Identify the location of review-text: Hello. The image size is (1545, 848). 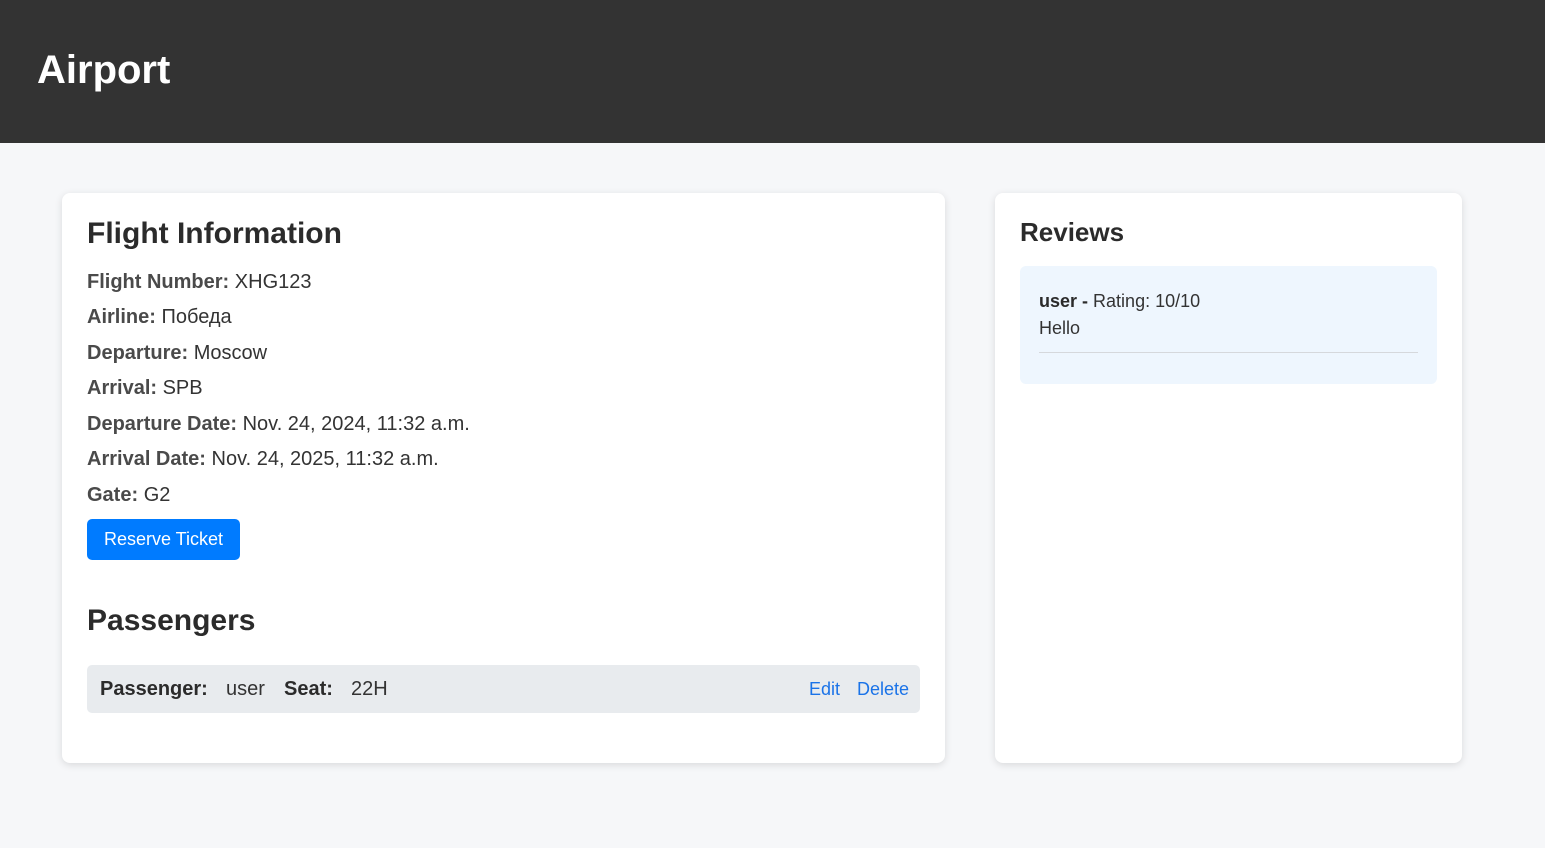
(1060, 328).